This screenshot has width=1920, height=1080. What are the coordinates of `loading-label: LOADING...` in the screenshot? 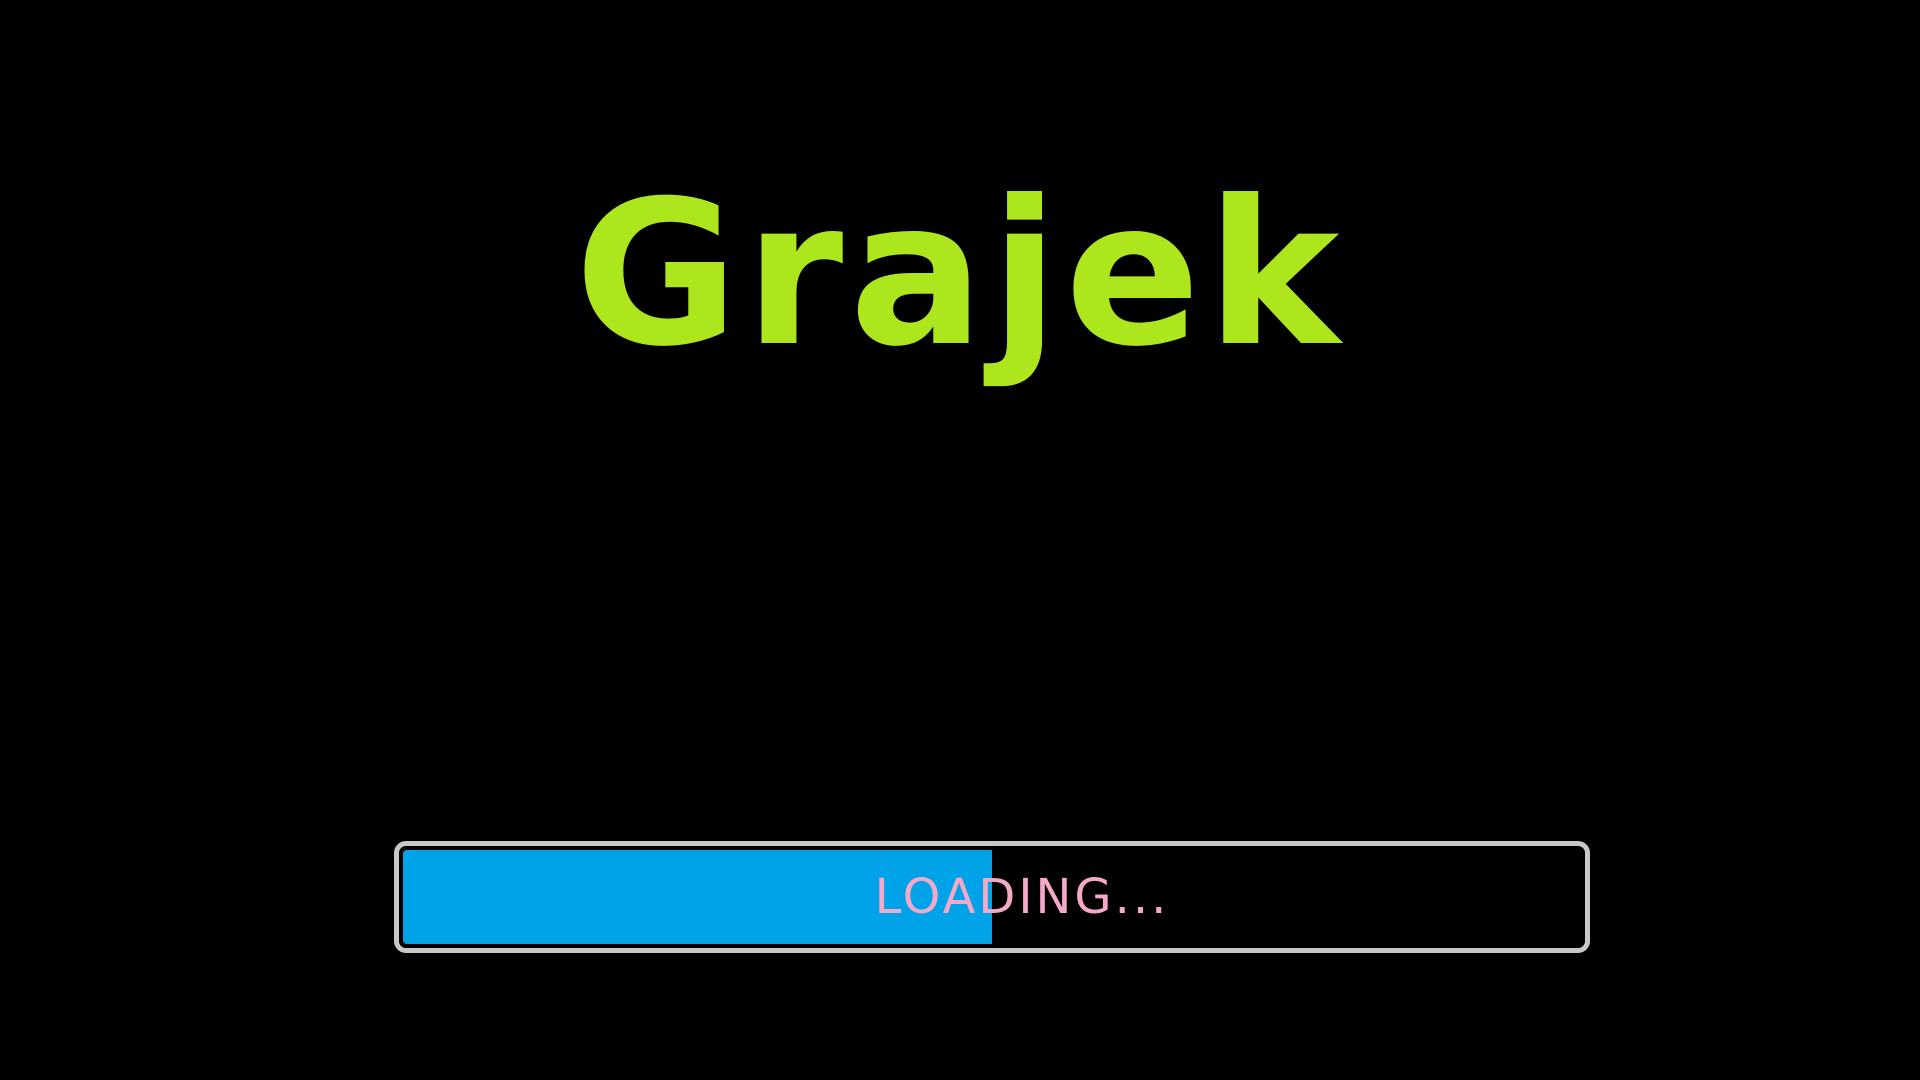 It's located at (1022, 897).